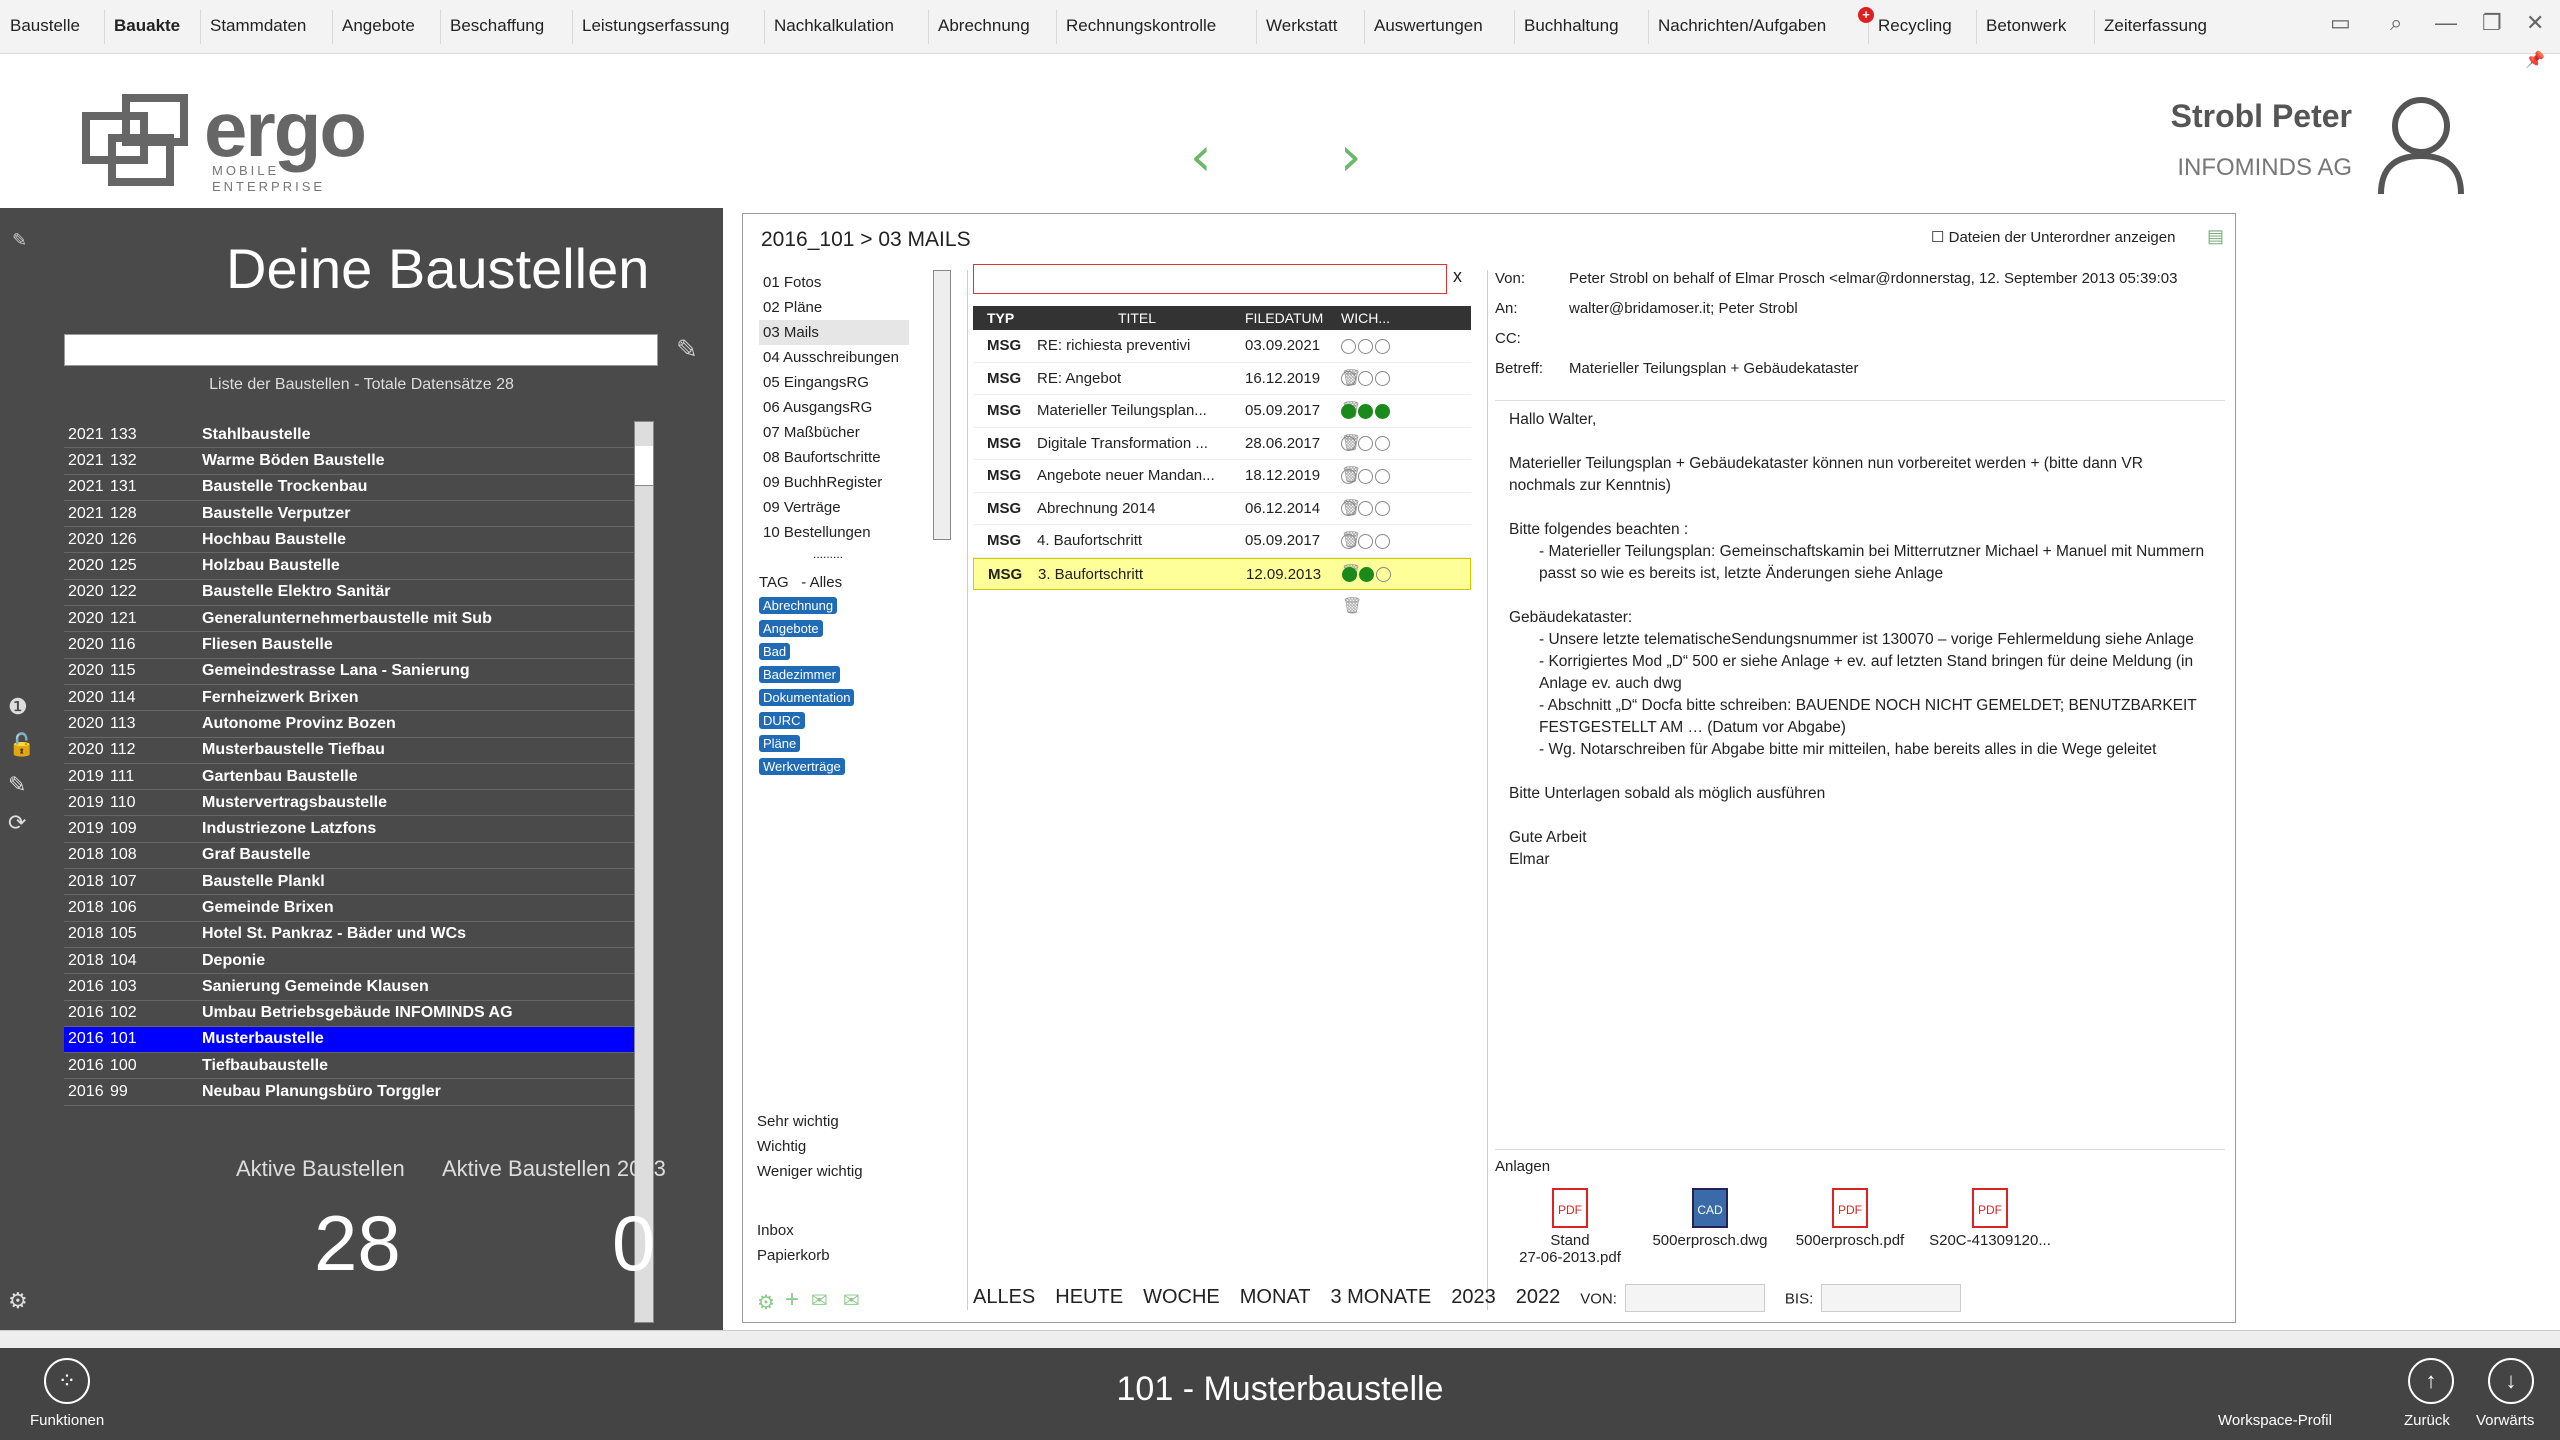 This screenshot has width=2560, height=1440. Describe the element at coordinates (1428, 26) in the screenshot. I see `menu-item-auswertungen: Auswertungen` at that location.